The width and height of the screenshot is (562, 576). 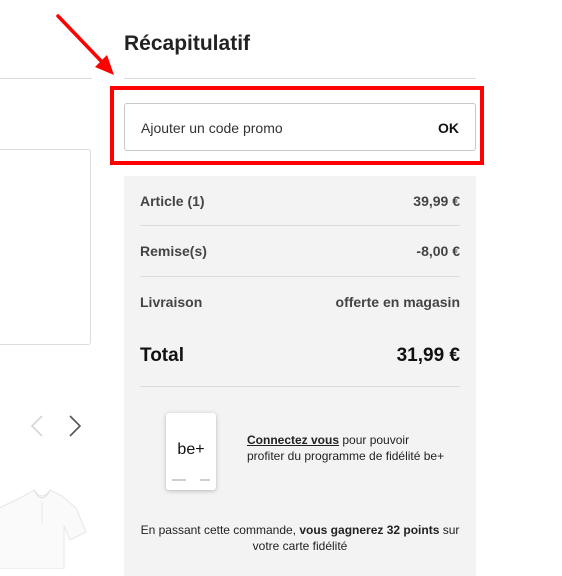 I want to click on promo-code-field: Ajouter un code promo OK, so click(x=300, y=127).